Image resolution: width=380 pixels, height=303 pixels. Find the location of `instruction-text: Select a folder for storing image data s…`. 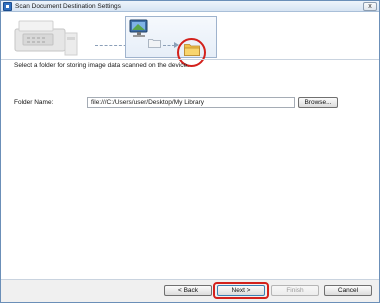

instruction-text: Select a folder for storing image data s… is located at coordinates (101, 65).